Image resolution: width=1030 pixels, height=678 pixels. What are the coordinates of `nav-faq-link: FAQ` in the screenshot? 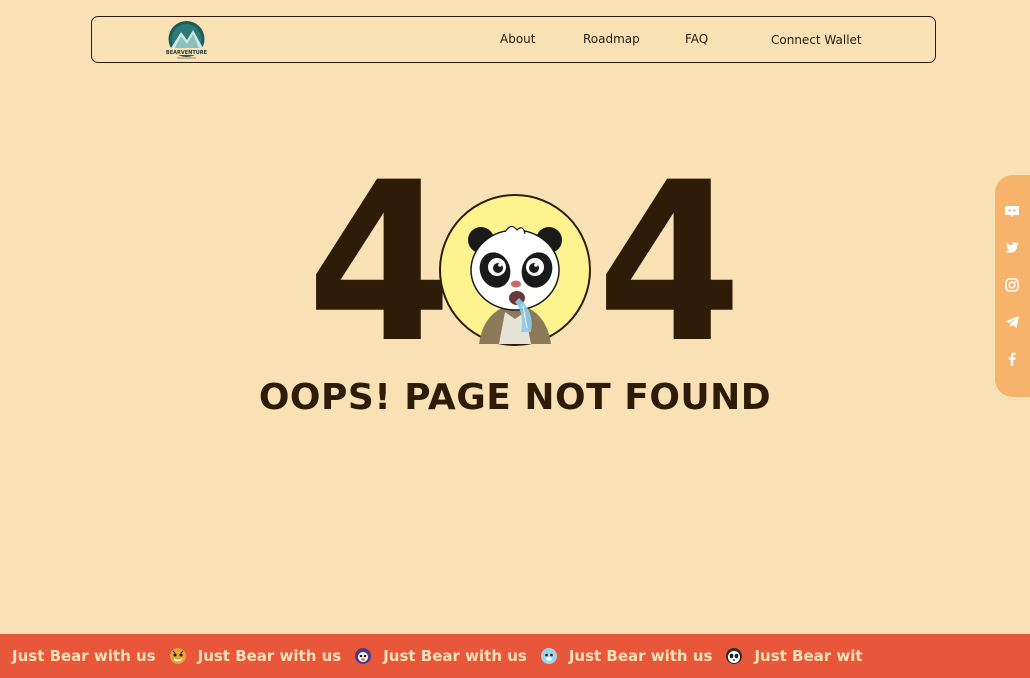 It's located at (696, 39).